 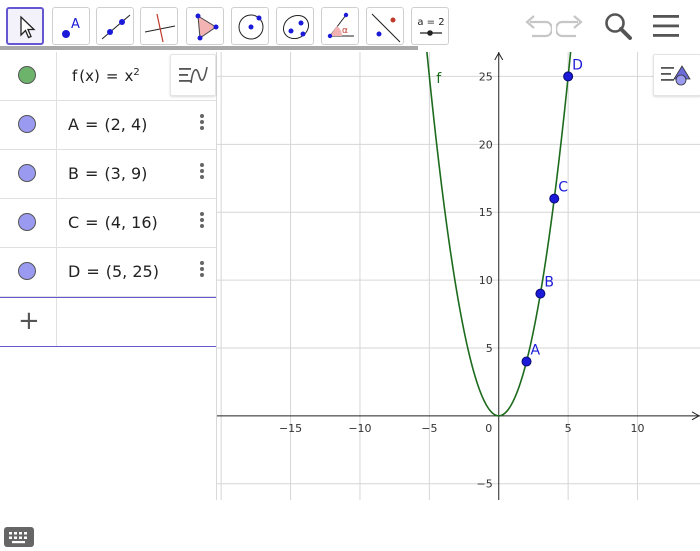 I want to click on visibility-toggle-A, so click(x=27, y=124).